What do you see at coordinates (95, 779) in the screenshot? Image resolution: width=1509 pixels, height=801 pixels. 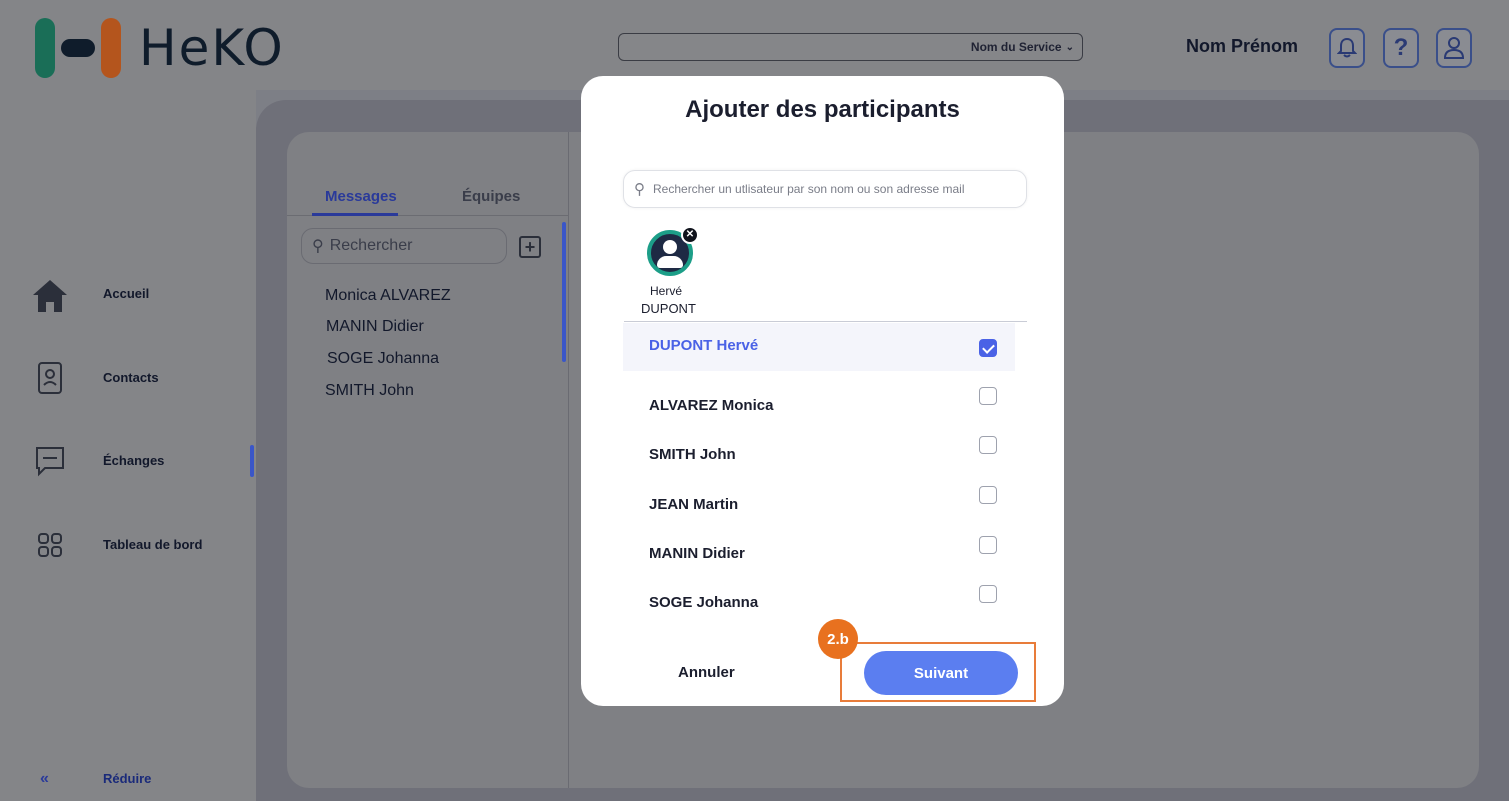 I see `sidebar-collapse-button: « Réduire` at bounding box center [95, 779].